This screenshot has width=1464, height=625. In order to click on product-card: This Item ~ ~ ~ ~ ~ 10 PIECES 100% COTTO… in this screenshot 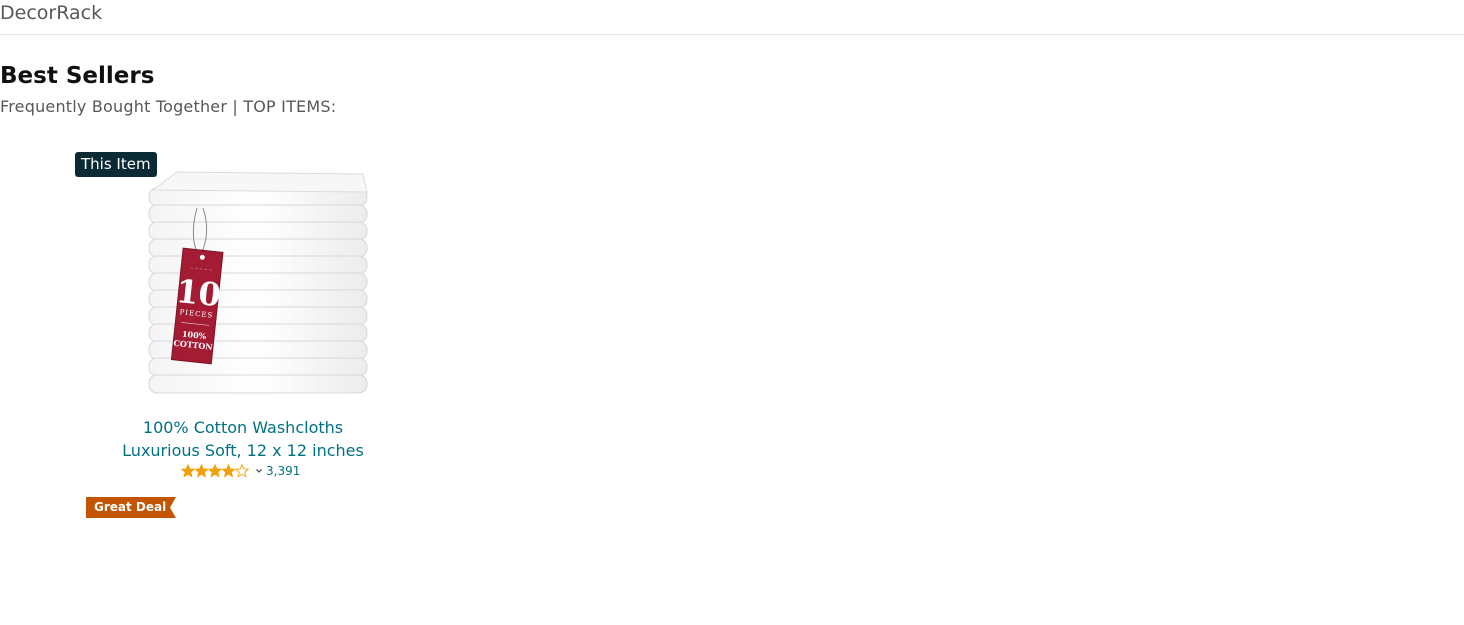, I will do `click(240, 337)`.